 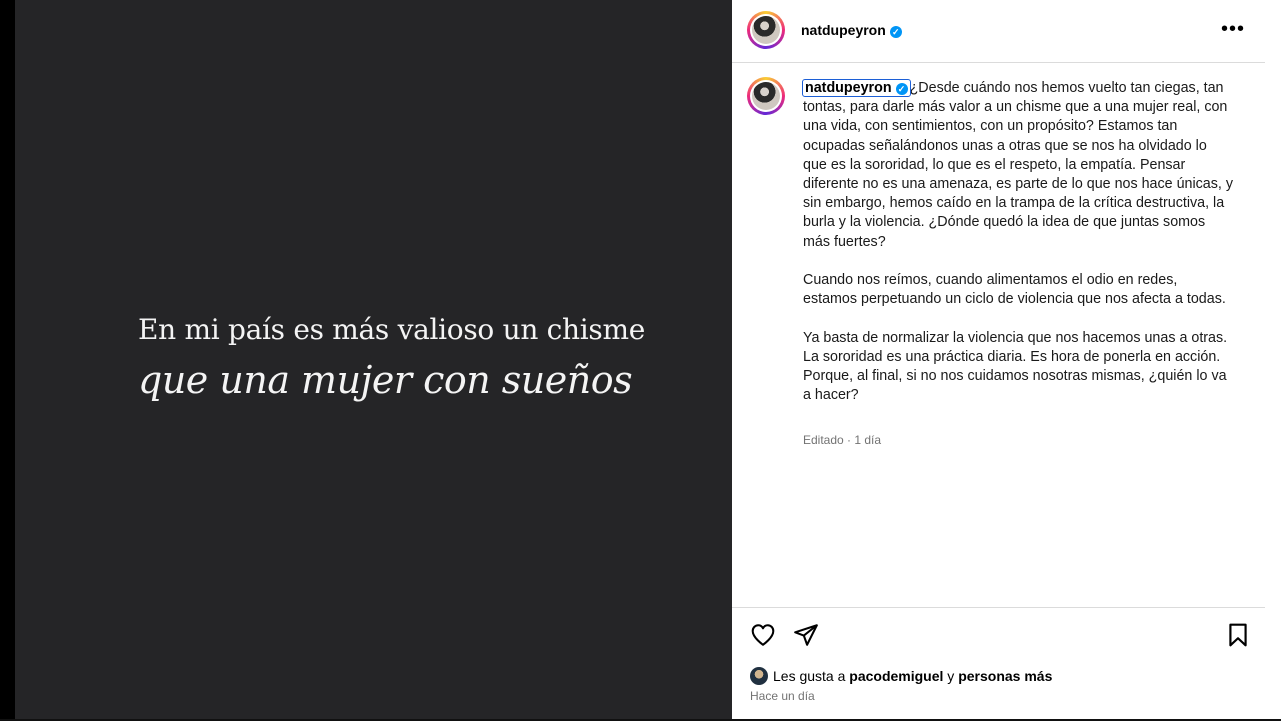 What do you see at coordinates (766, 30) in the screenshot?
I see `author-avatar` at bounding box center [766, 30].